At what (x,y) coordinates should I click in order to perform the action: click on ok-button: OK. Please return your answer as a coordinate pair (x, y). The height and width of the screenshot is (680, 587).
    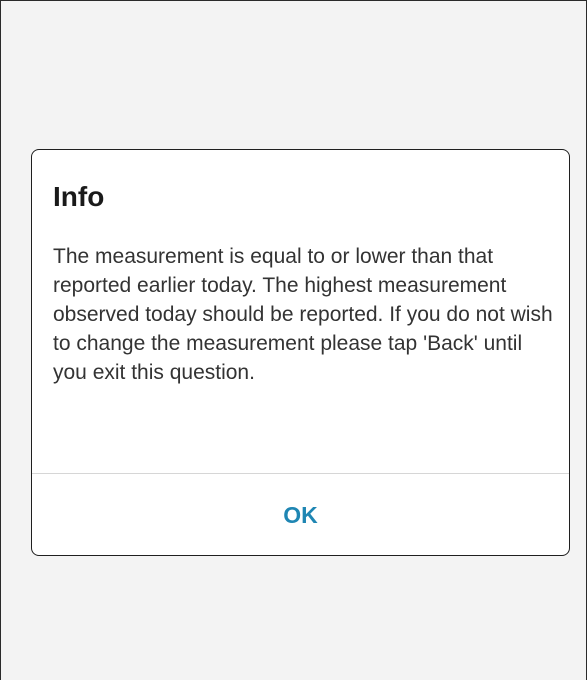
    Looking at the image, I should click on (300, 514).